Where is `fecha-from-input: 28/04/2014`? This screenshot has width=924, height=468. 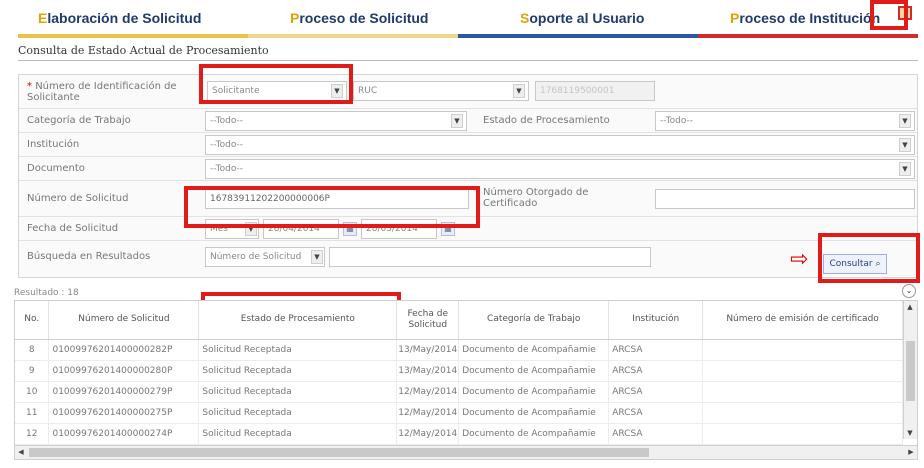 fecha-from-input: 28/04/2014 is located at coordinates (301, 229).